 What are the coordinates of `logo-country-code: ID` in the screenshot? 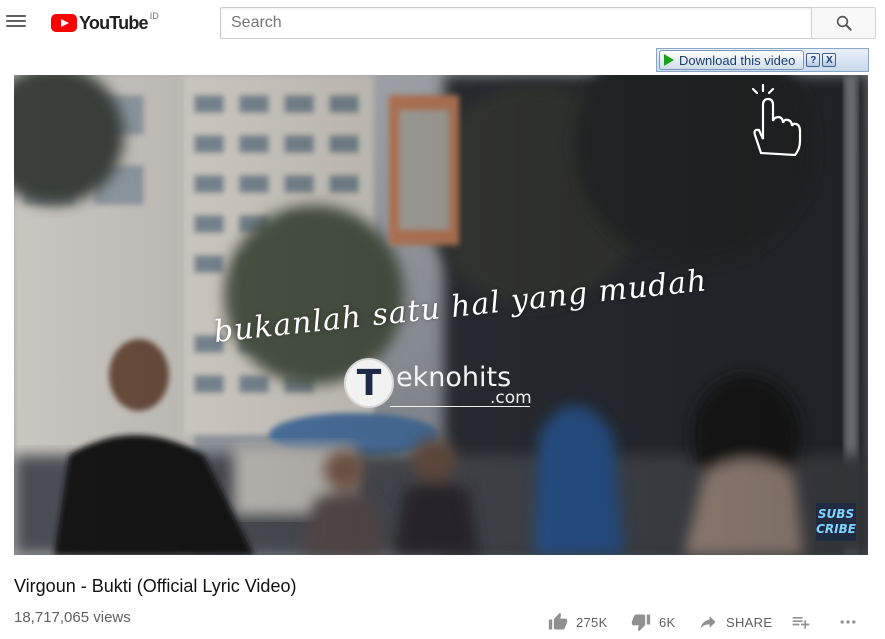 It's located at (154, 16).